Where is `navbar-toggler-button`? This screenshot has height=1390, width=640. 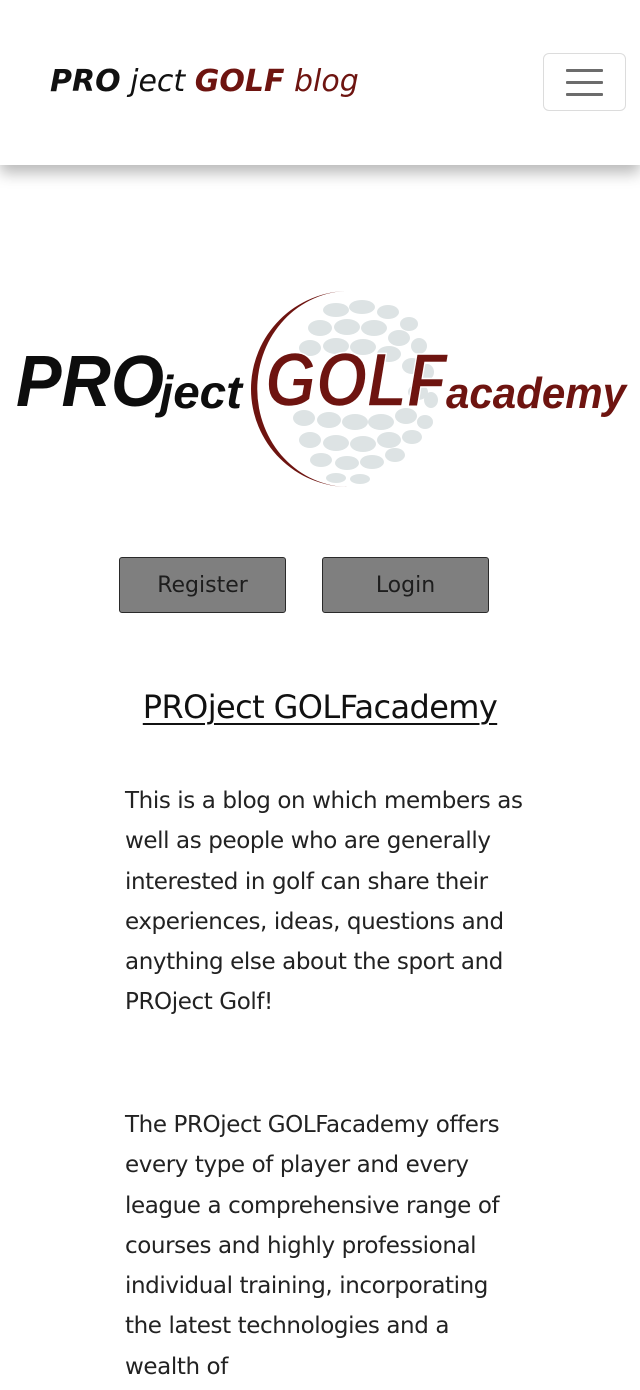 navbar-toggler-button is located at coordinates (584, 82).